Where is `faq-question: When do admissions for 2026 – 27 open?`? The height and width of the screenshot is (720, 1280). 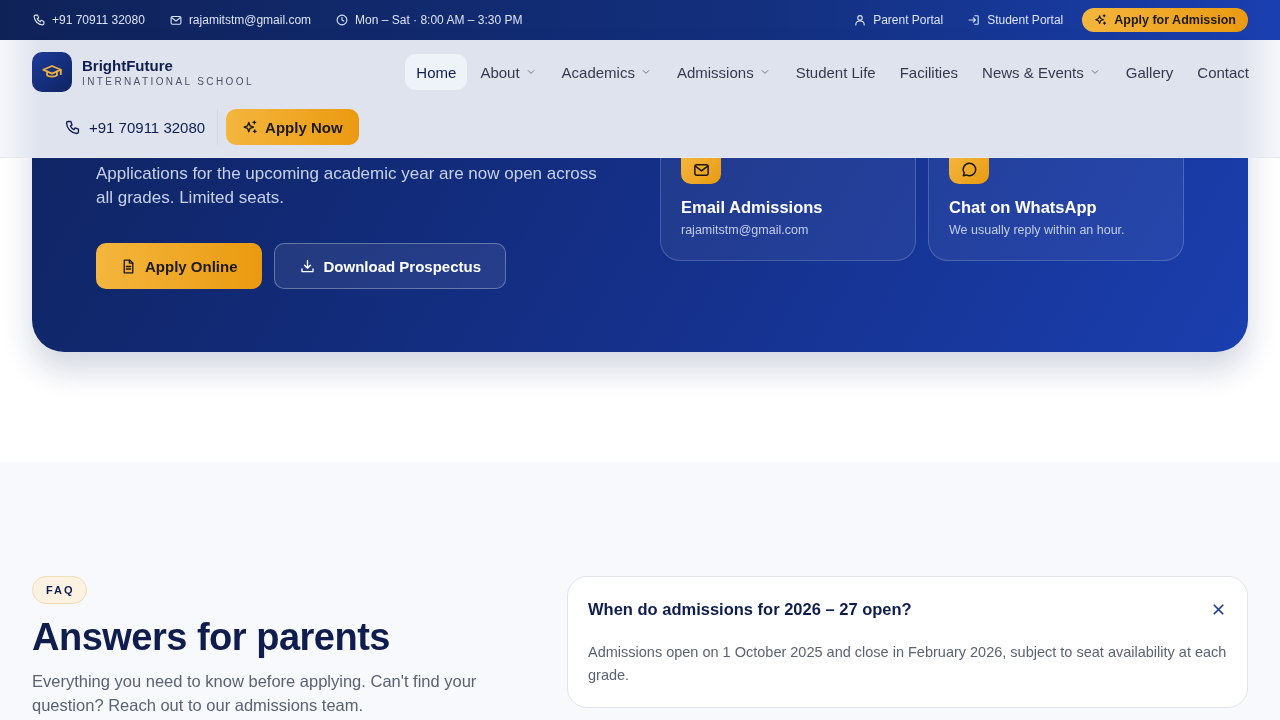
faq-question: When do admissions for 2026 – 27 open? is located at coordinates (907, 609).